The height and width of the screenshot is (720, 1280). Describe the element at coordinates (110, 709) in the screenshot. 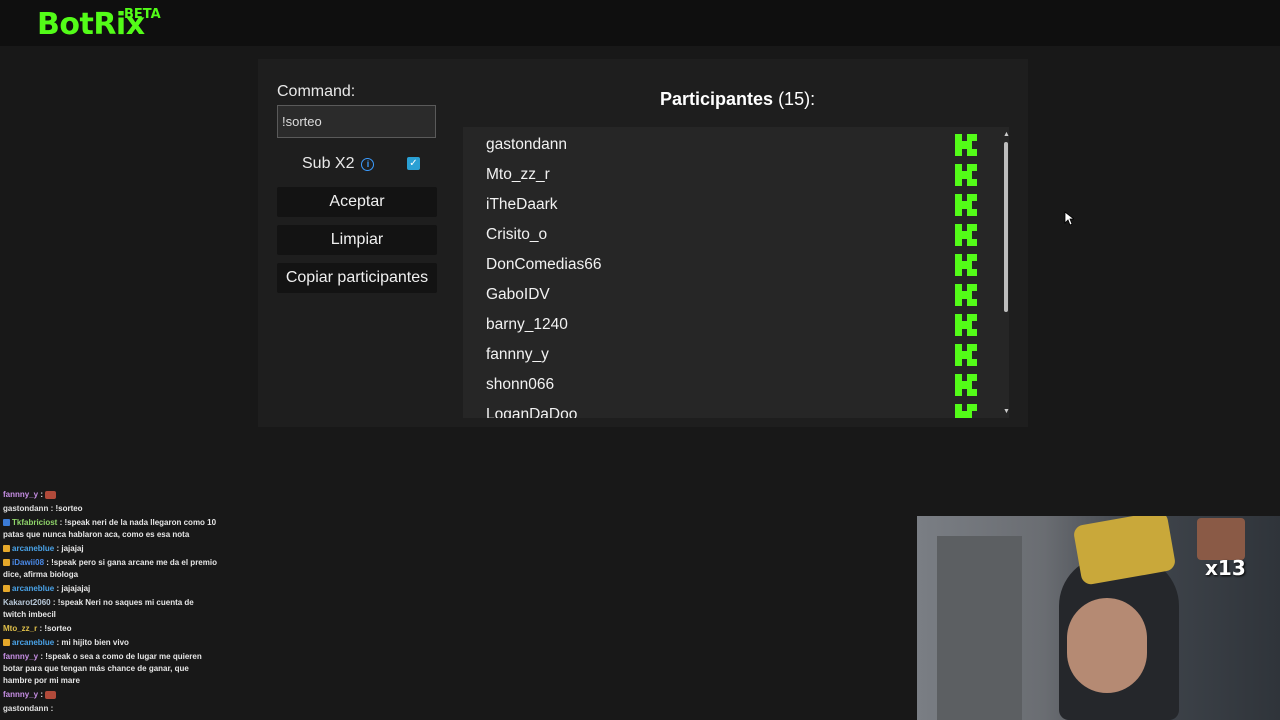

I see `chat-message: gastondann :` at that location.